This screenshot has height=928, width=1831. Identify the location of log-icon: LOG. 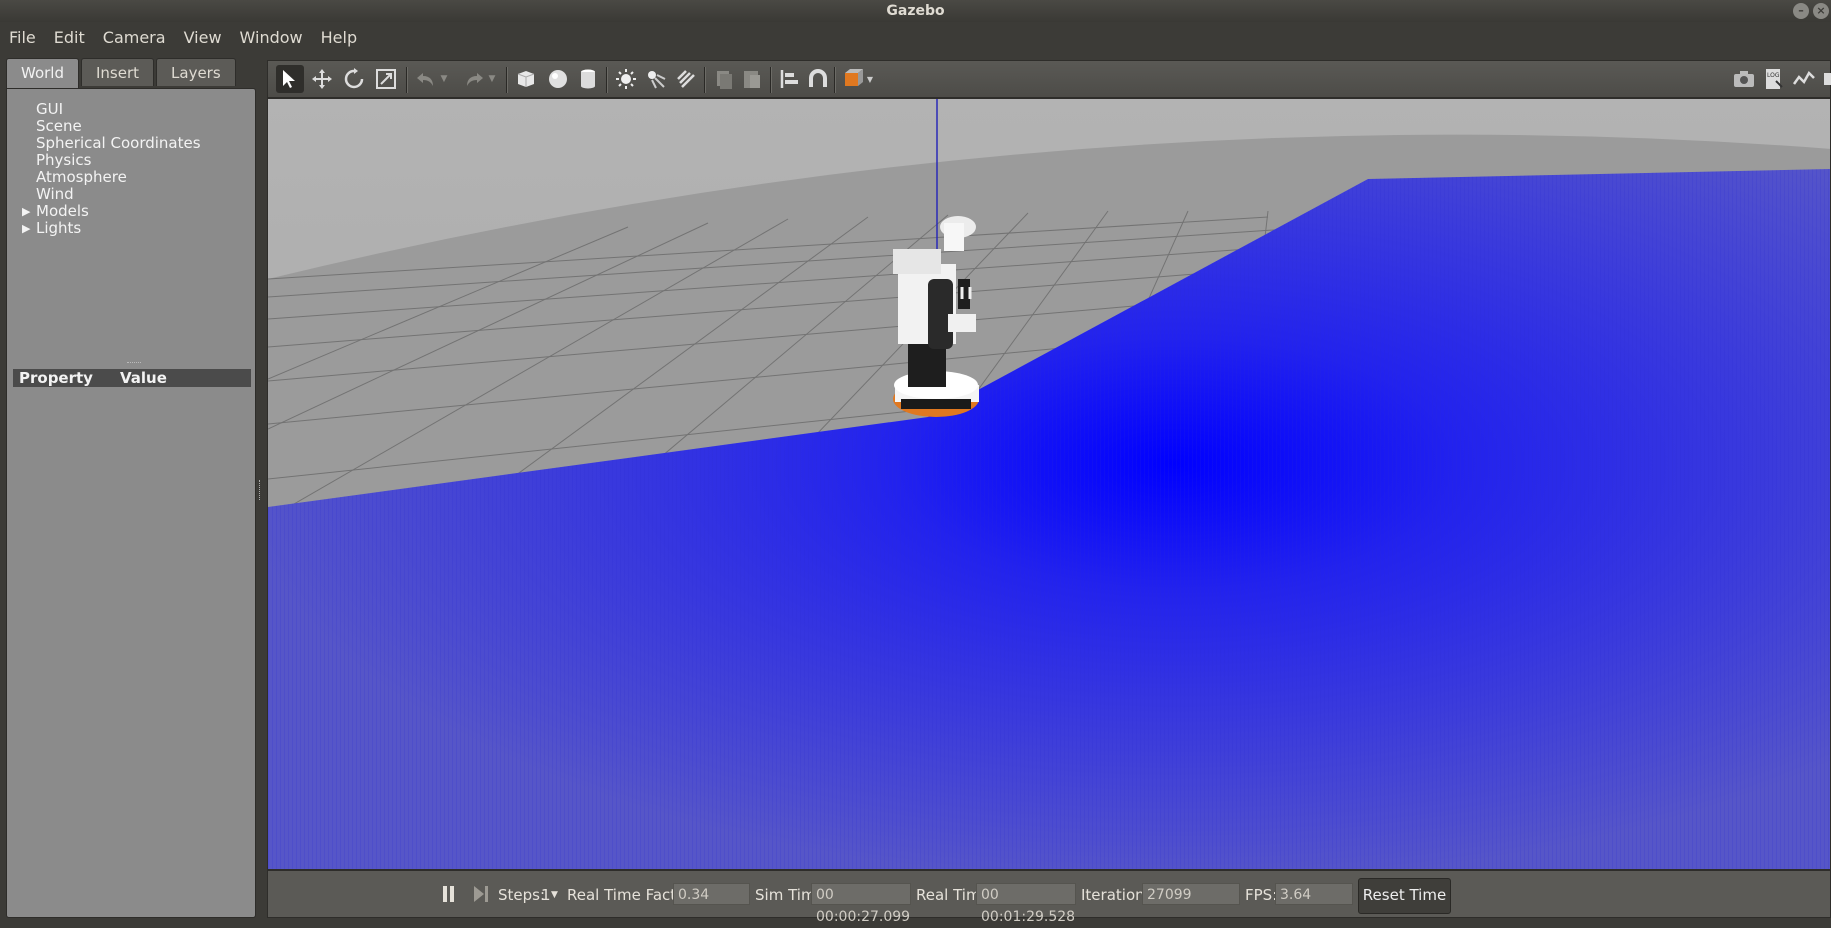
(1774, 79).